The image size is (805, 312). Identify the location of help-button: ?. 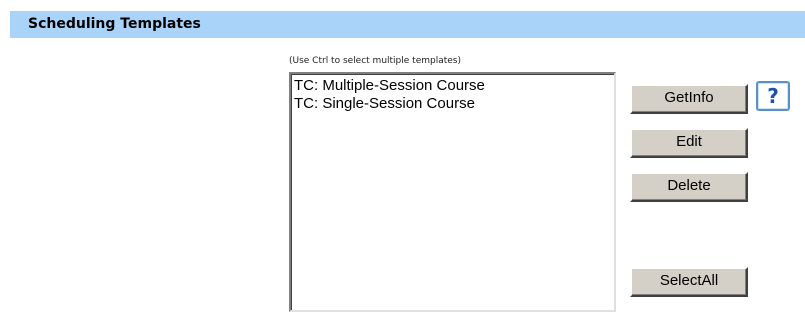
(773, 96).